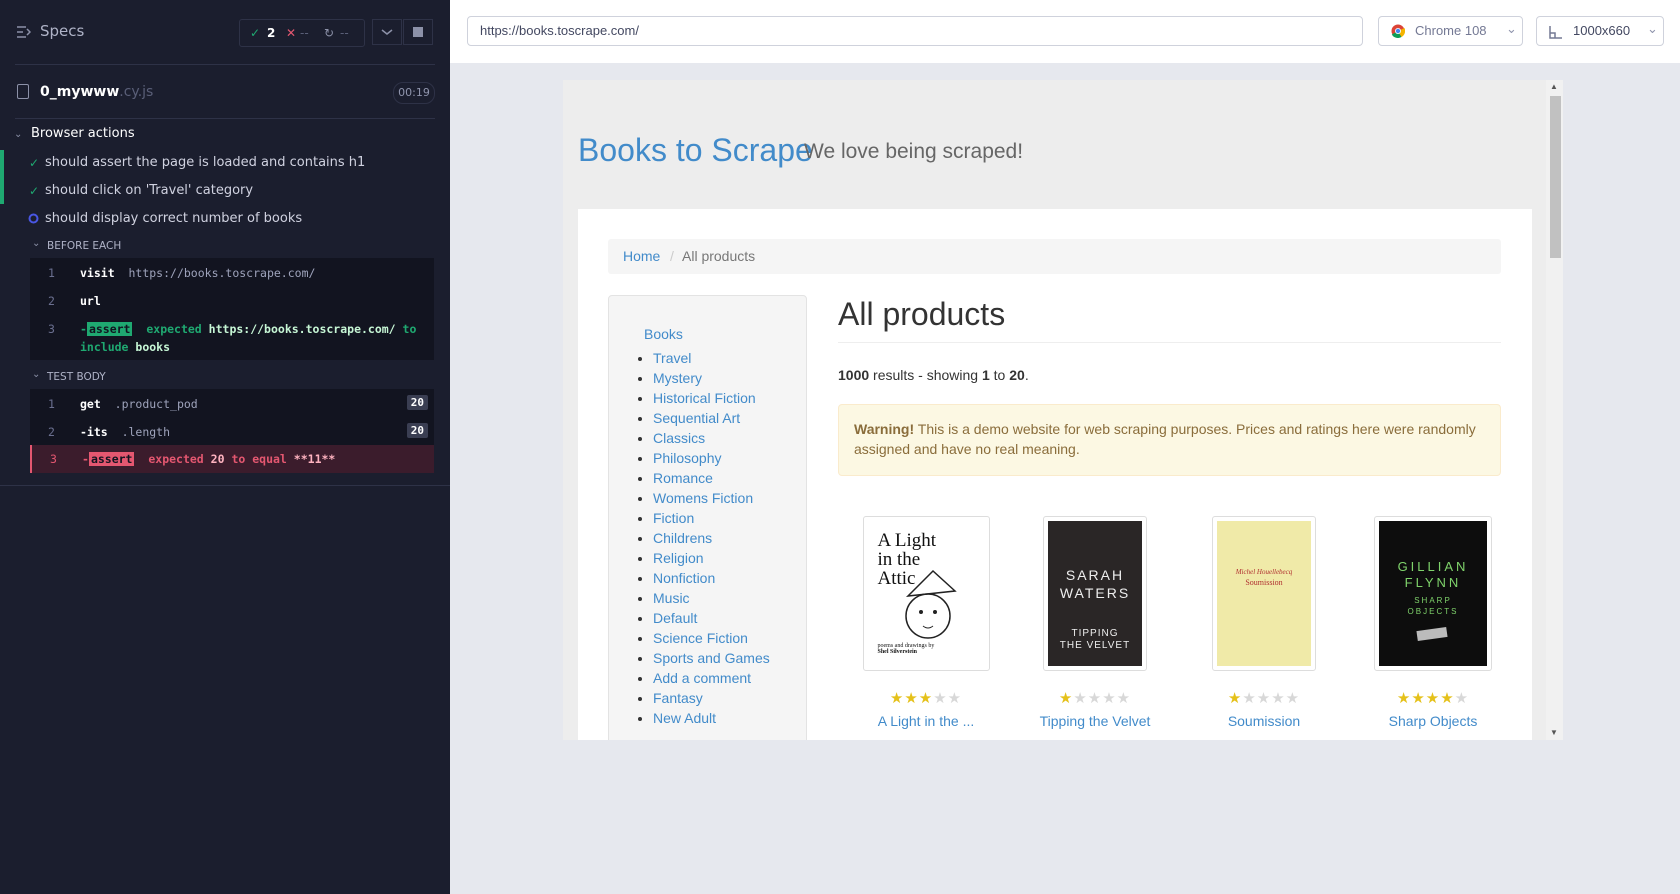 This screenshot has height=894, width=1680. What do you see at coordinates (1095, 721) in the screenshot?
I see `product-title: Tipping the Velvet` at bounding box center [1095, 721].